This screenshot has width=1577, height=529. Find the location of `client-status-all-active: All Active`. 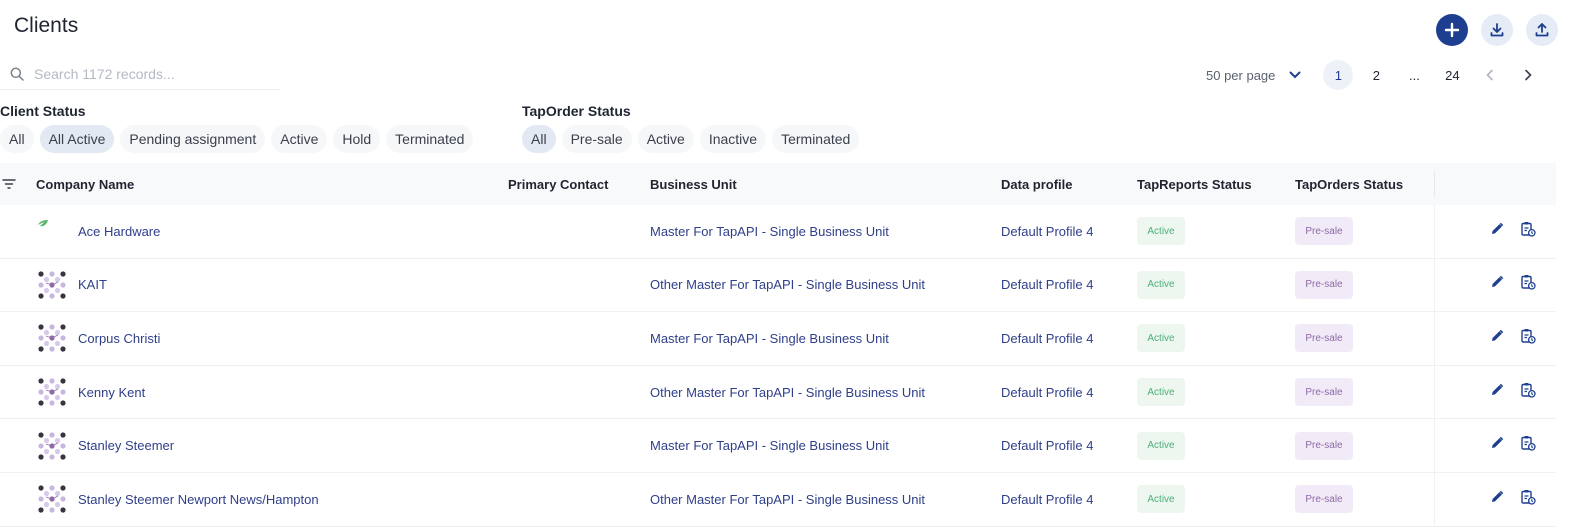

client-status-all-active: All Active is located at coordinates (77, 139).